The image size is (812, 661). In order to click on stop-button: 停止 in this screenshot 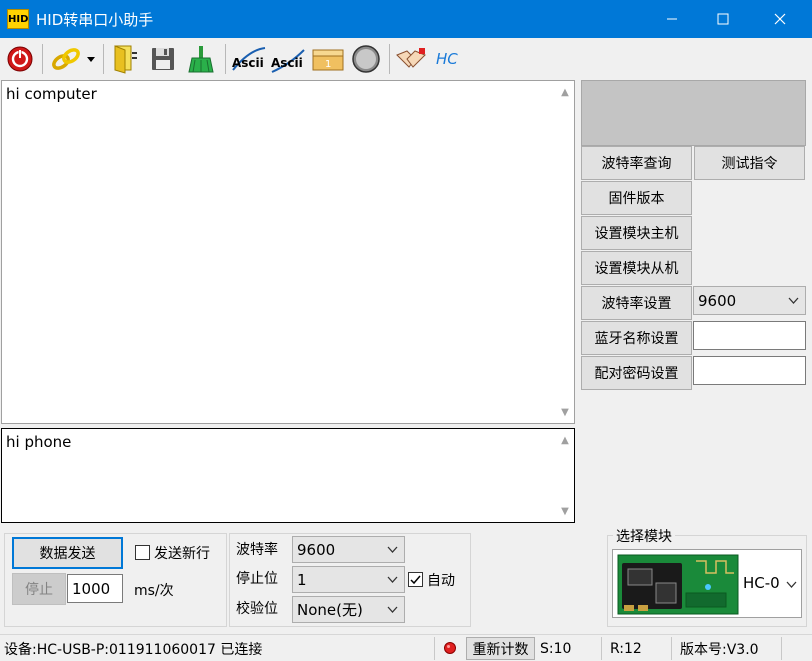, I will do `click(39, 589)`.